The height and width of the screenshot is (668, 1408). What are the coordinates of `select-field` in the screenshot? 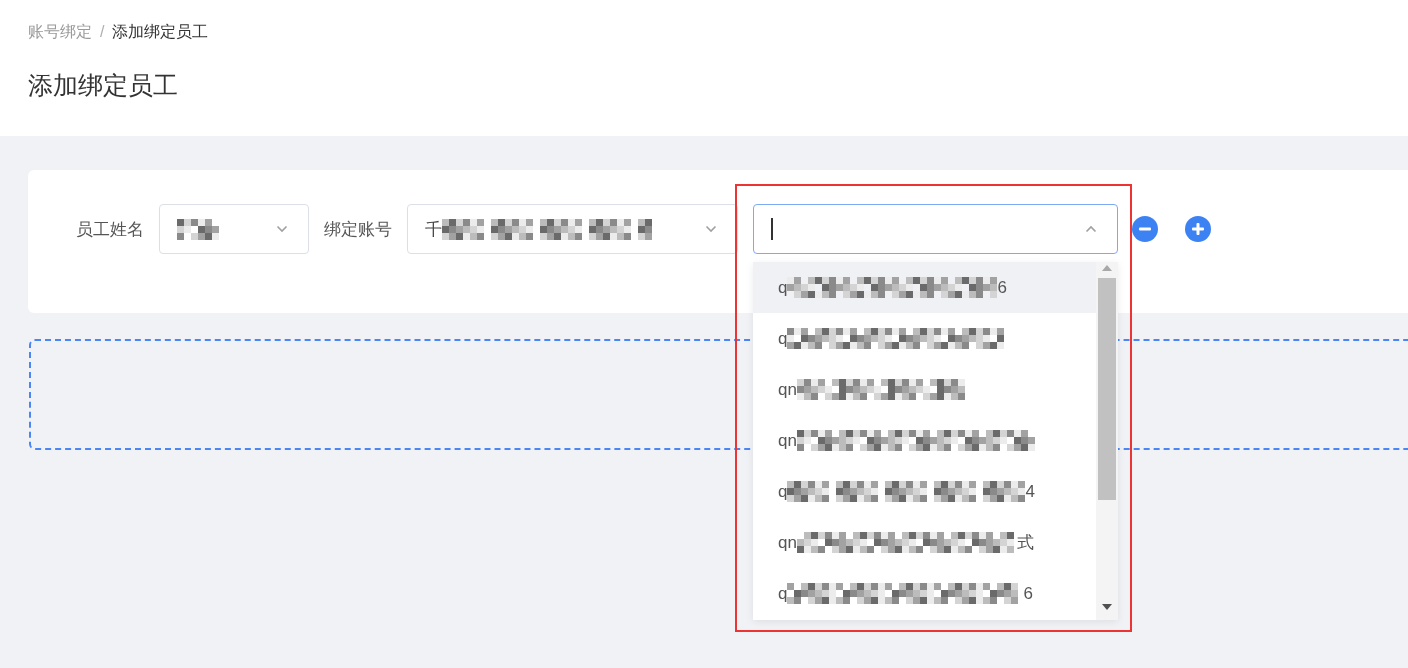 It's located at (935, 229).